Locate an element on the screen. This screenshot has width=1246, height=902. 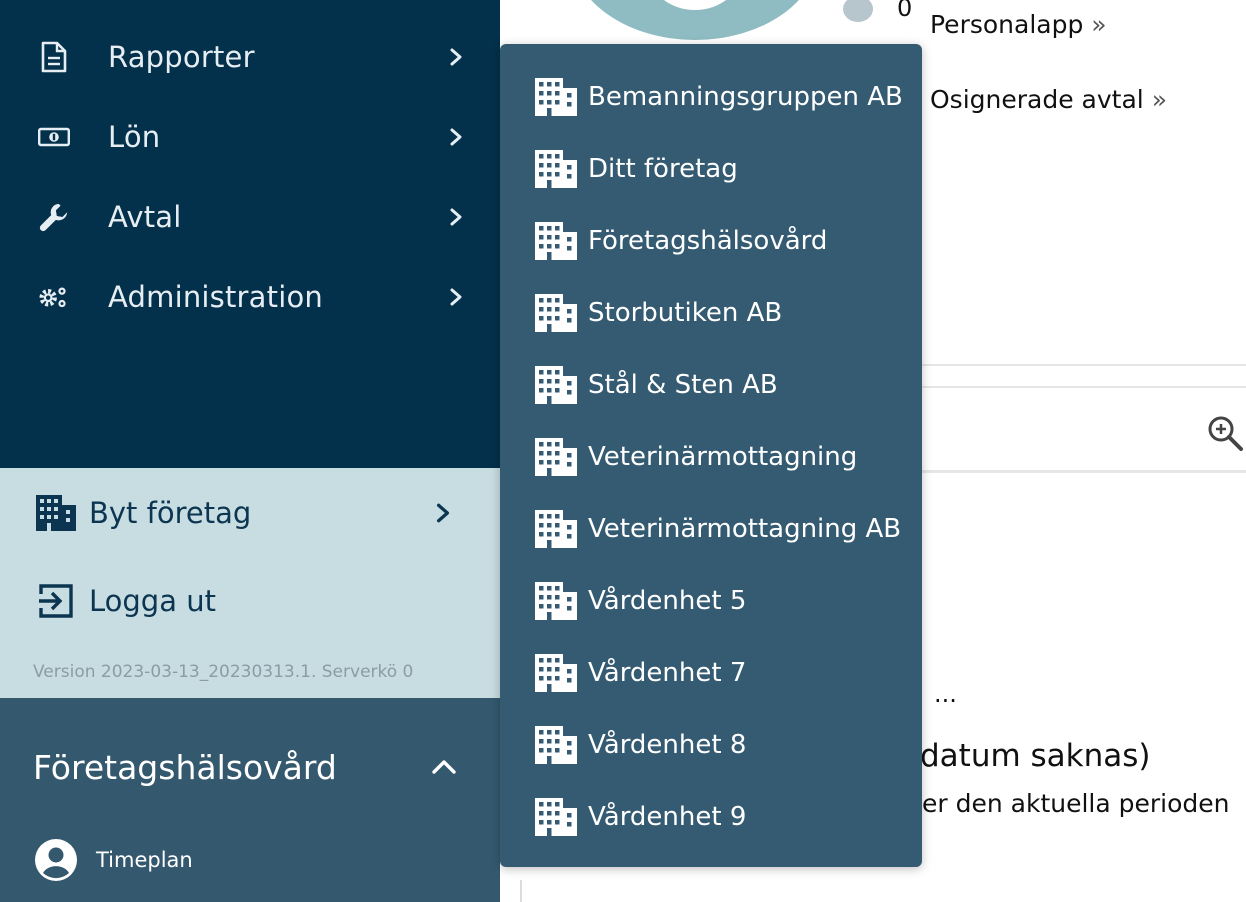
chevron-up-icon is located at coordinates (444, 767).